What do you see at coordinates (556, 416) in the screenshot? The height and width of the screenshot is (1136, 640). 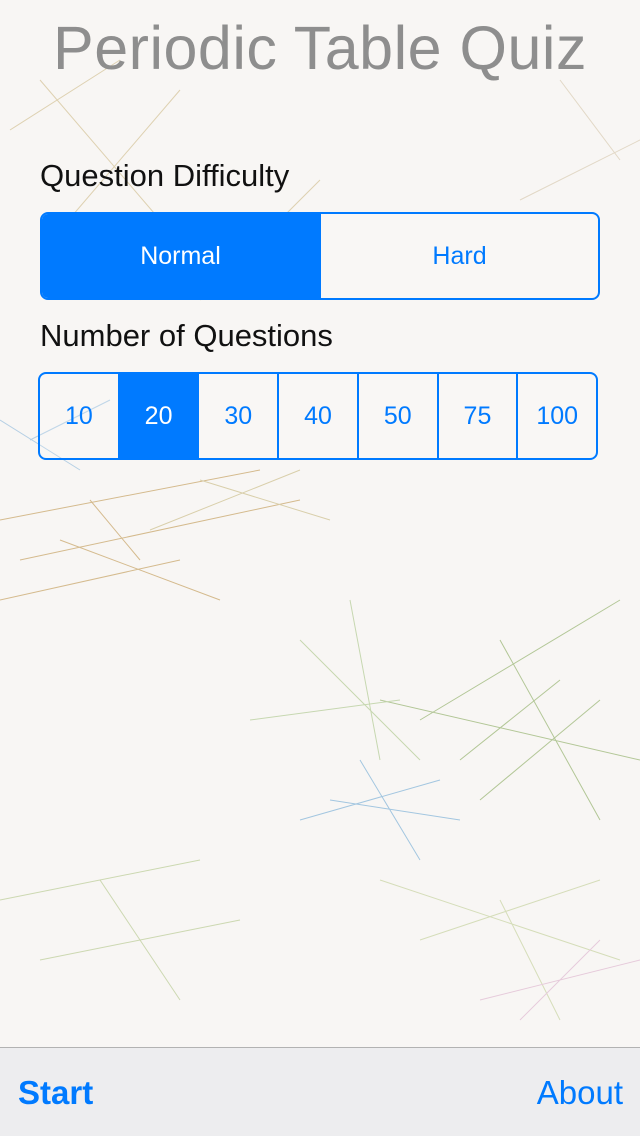 I see `question-count-option-100: 100` at bounding box center [556, 416].